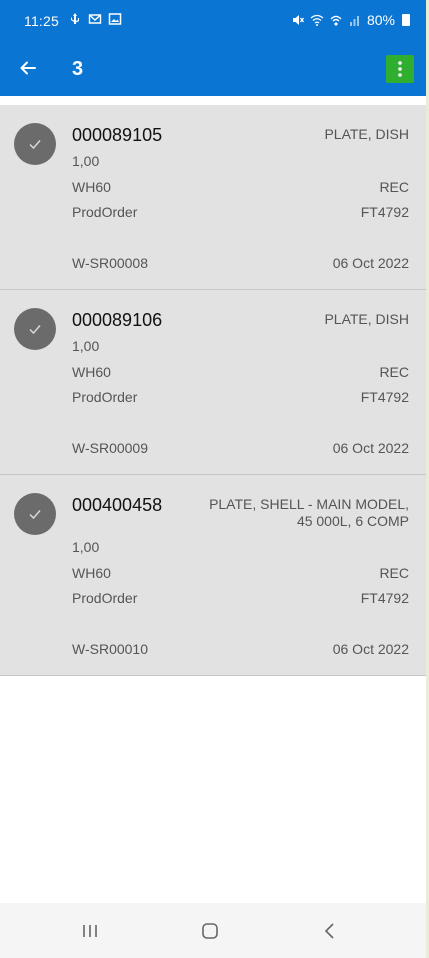 The image size is (429, 958). Describe the element at coordinates (352, 521) in the screenshot. I see `item-description-line: 45 000L, 6 COMP` at that location.